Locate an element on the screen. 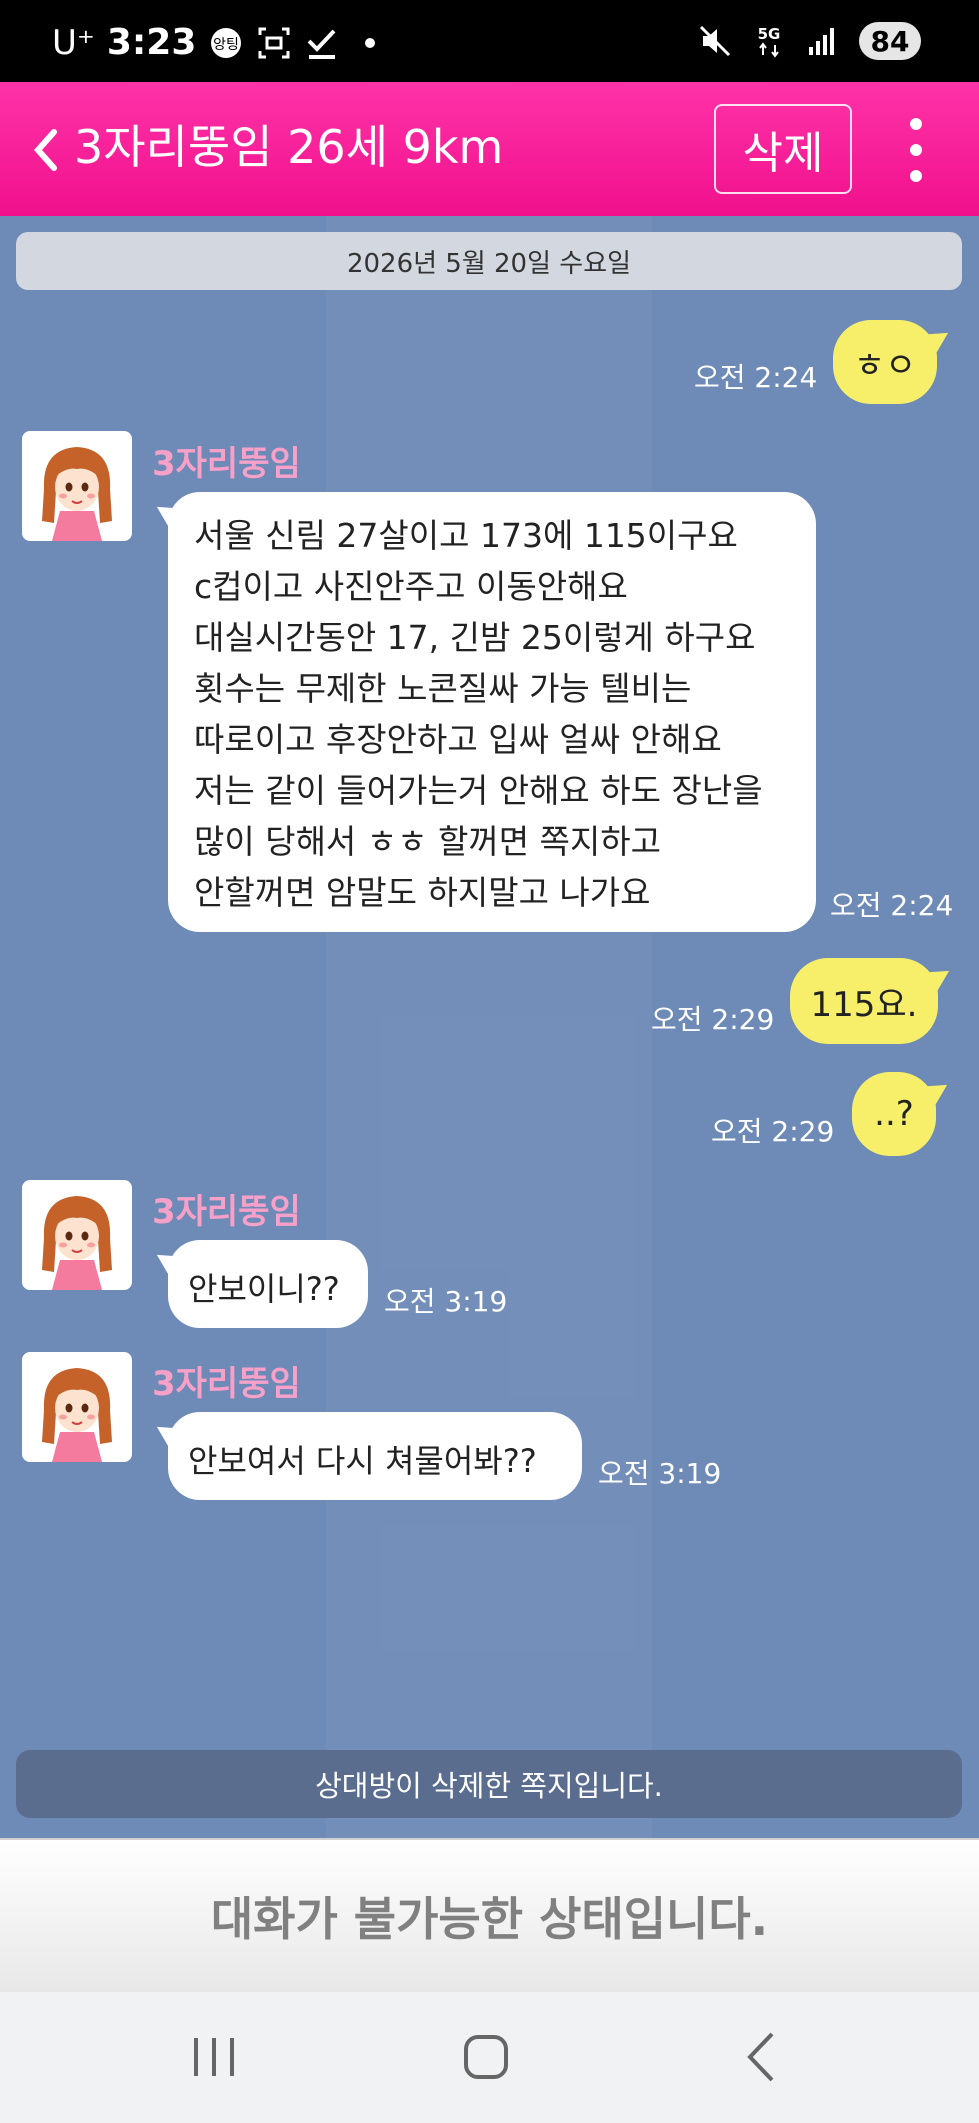  chat-header: 3자리뚱임 26세 9km 삭제 is located at coordinates (489, 149).